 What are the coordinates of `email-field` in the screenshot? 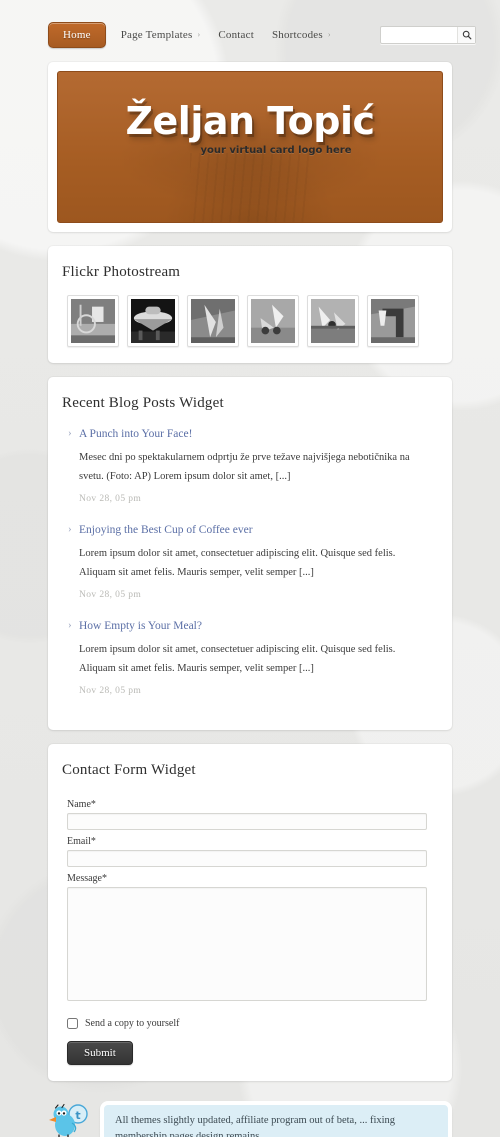 It's located at (247, 858).